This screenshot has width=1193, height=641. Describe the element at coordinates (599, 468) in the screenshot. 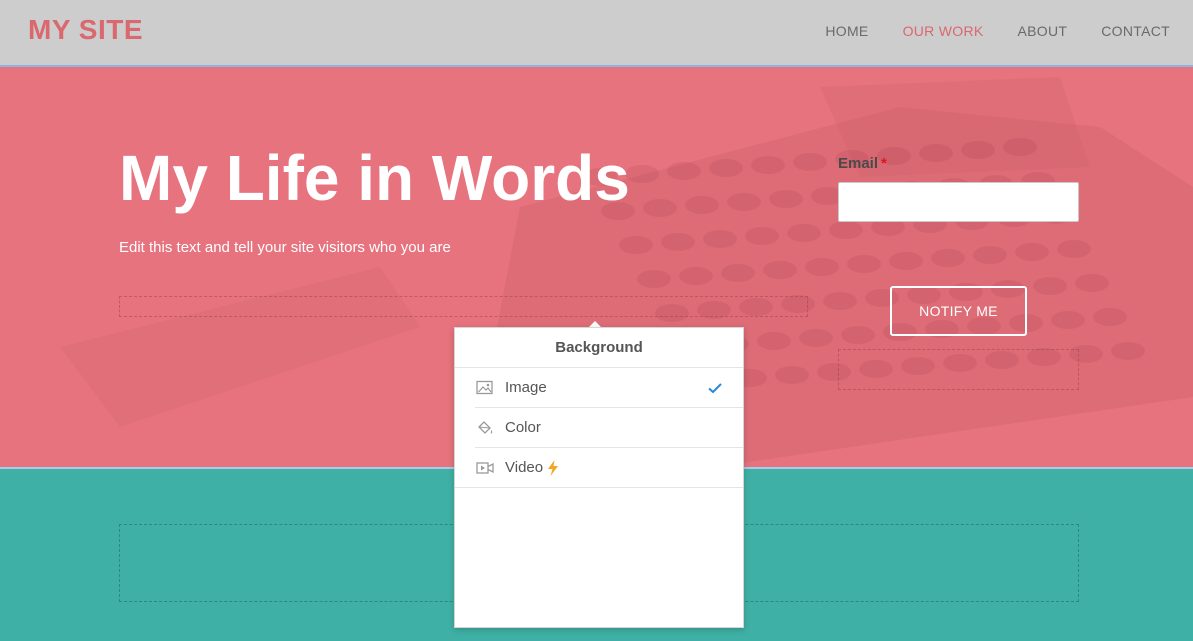

I see `background-option-video: Video` at that location.